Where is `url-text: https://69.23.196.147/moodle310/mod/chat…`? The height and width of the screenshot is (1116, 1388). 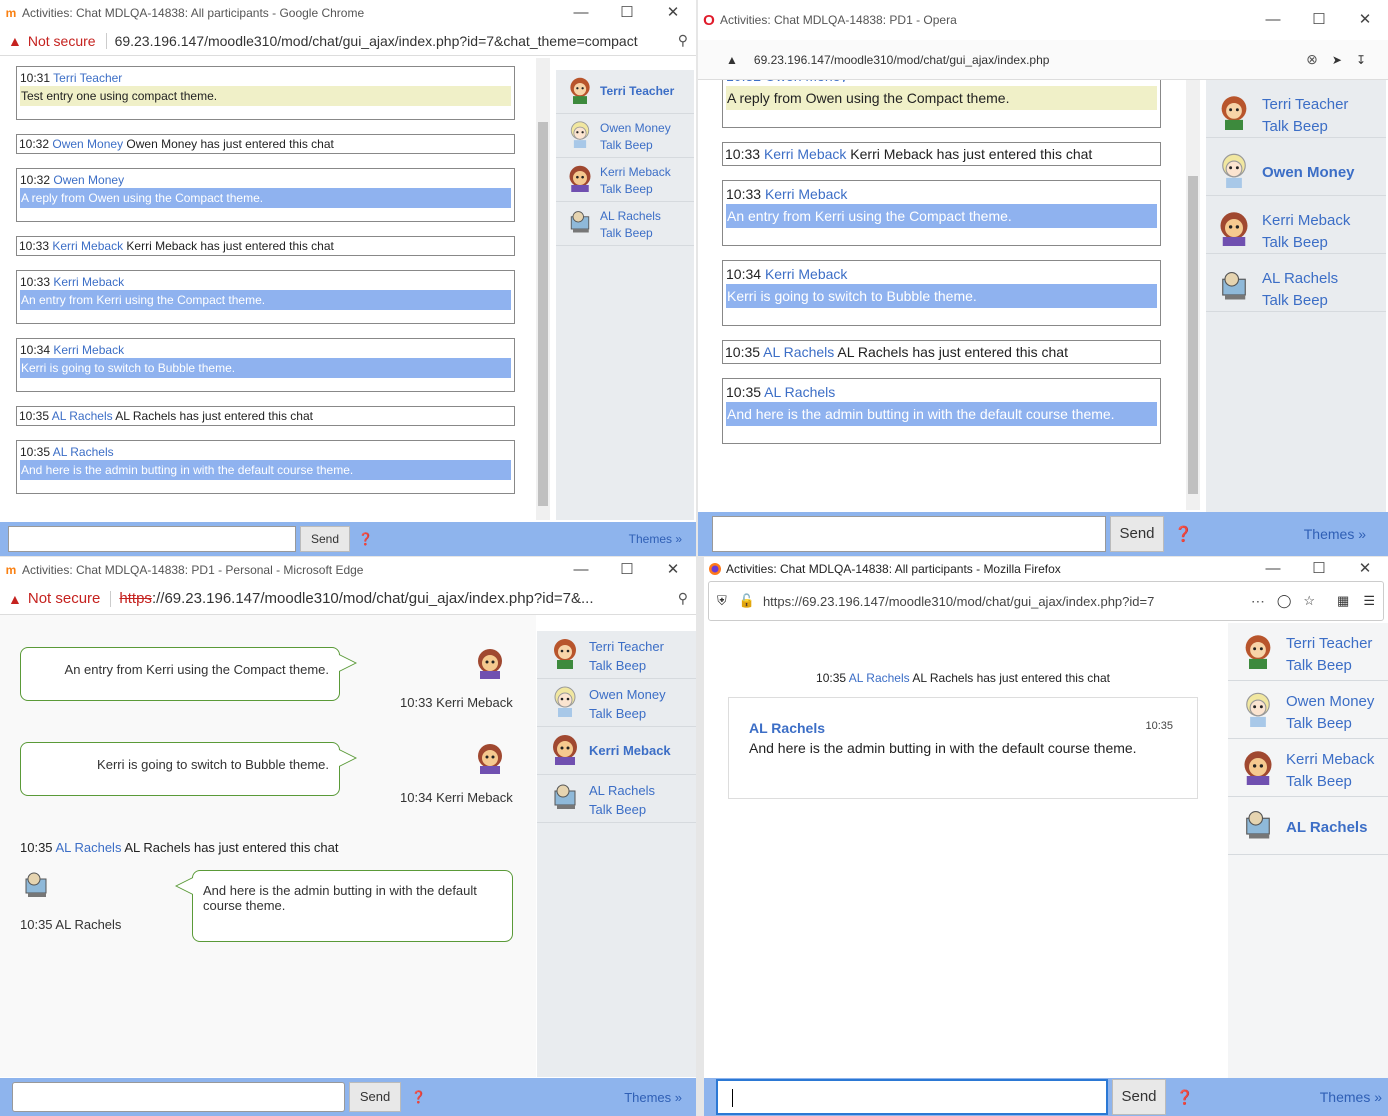
url-text: https://69.23.196.147/moodle310/mod/chat… is located at coordinates (958, 601).